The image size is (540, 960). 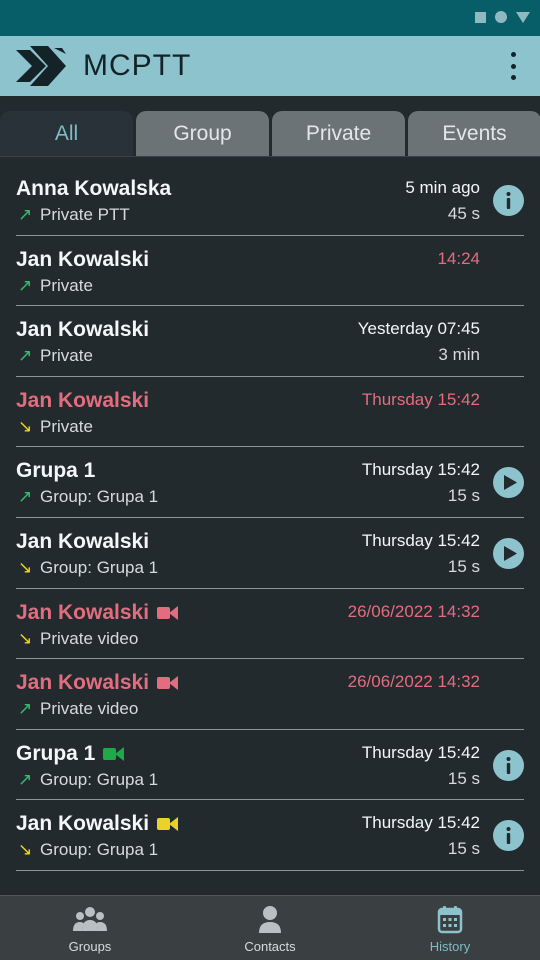 What do you see at coordinates (513, 66) in the screenshot?
I see `overflow-menu-icon` at bounding box center [513, 66].